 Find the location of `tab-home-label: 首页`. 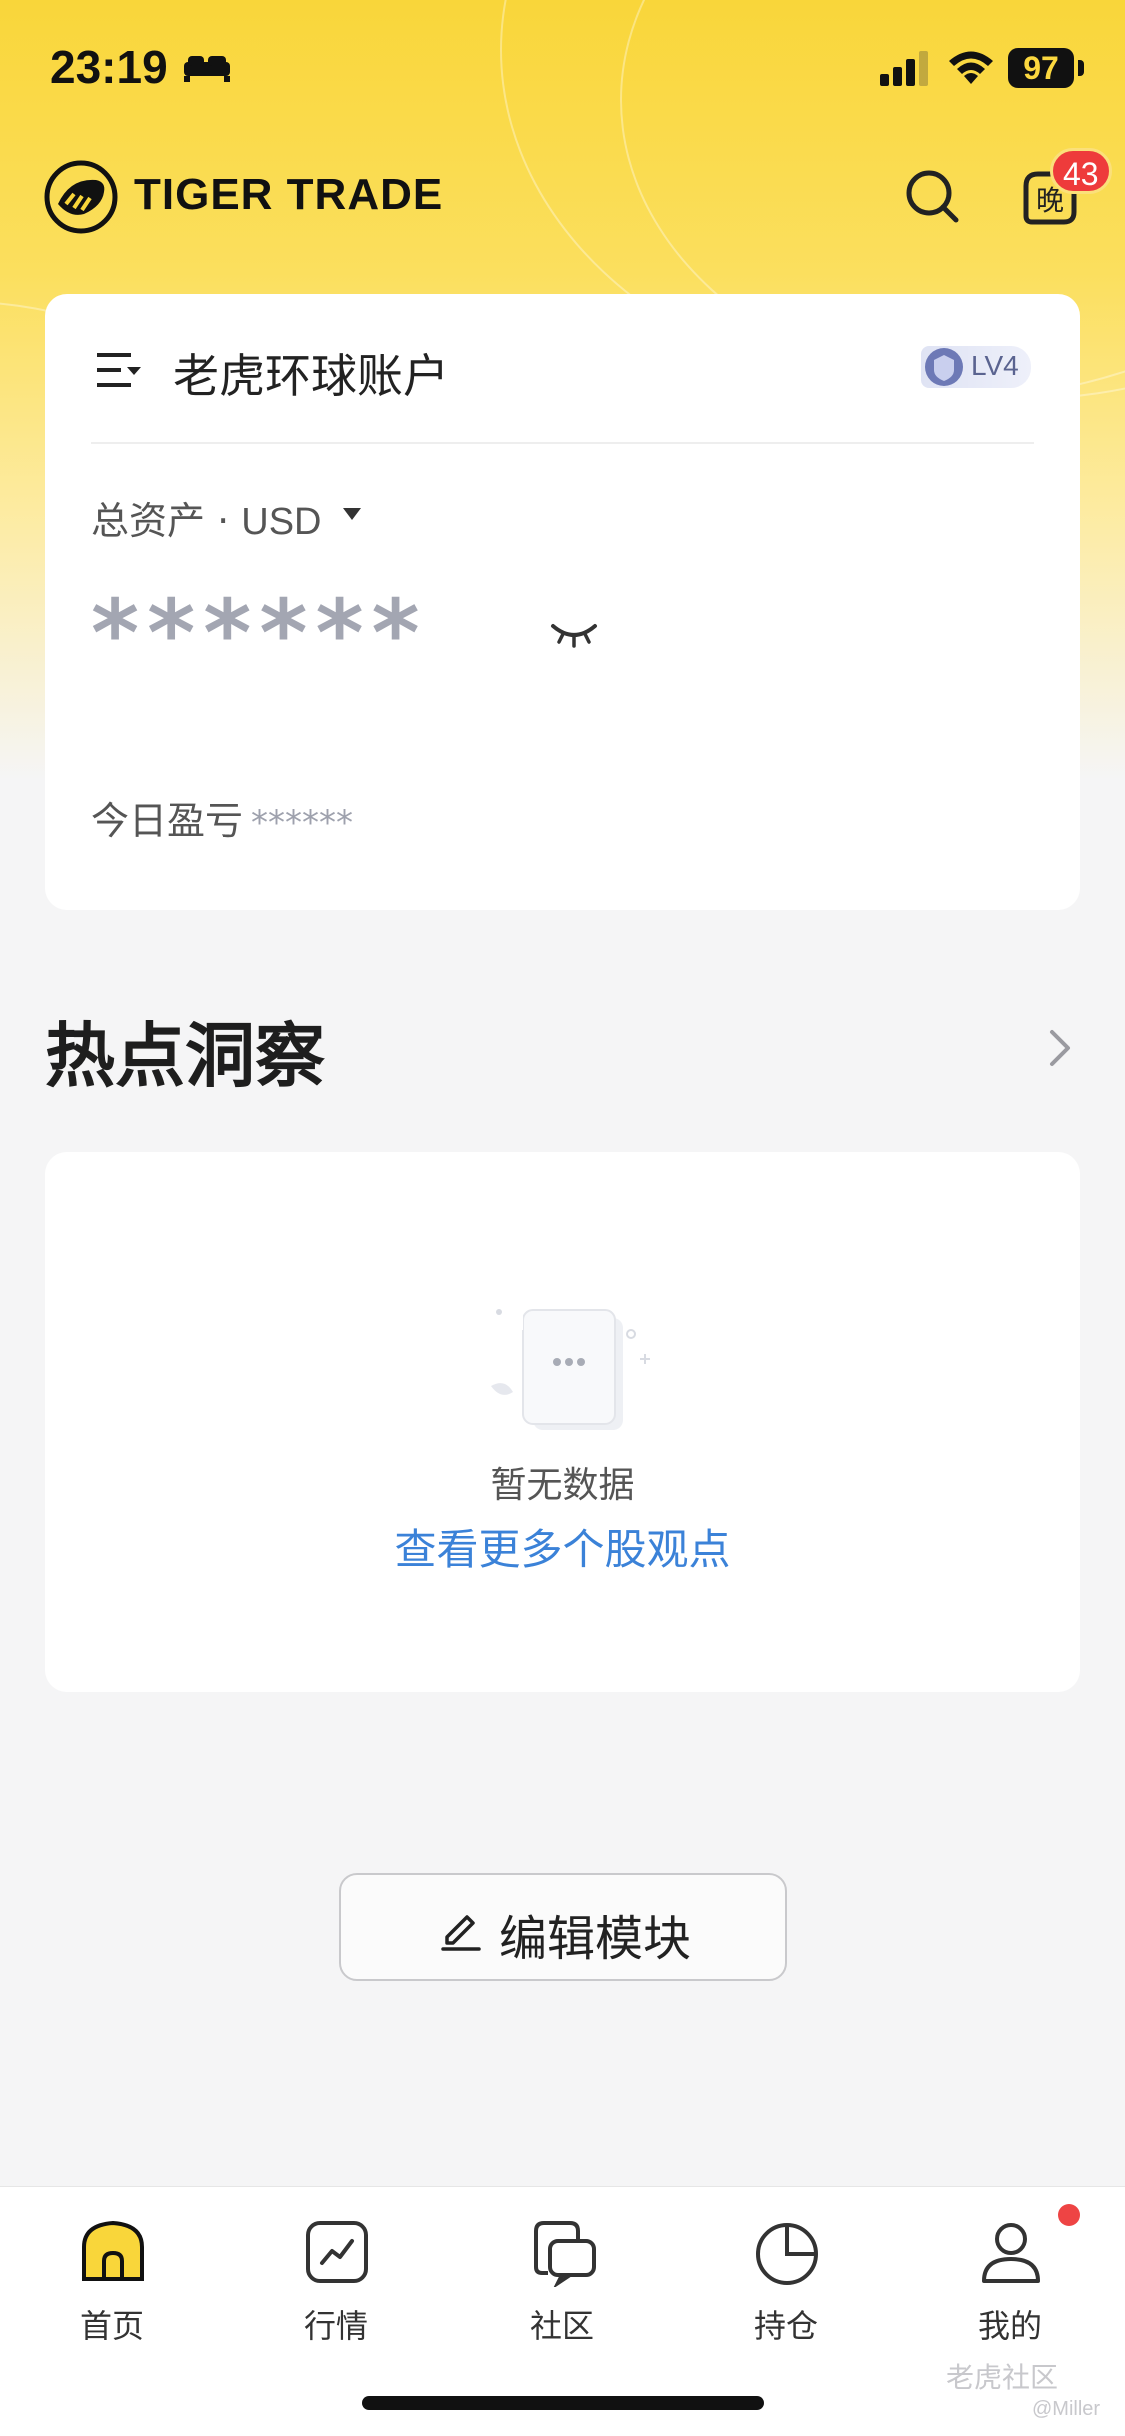

tab-home-label: 首页 is located at coordinates (111, 2326).